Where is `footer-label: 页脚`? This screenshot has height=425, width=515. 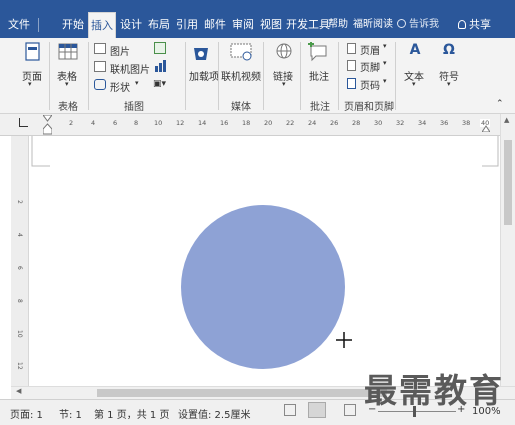 footer-label: 页脚 is located at coordinates (370, 68).